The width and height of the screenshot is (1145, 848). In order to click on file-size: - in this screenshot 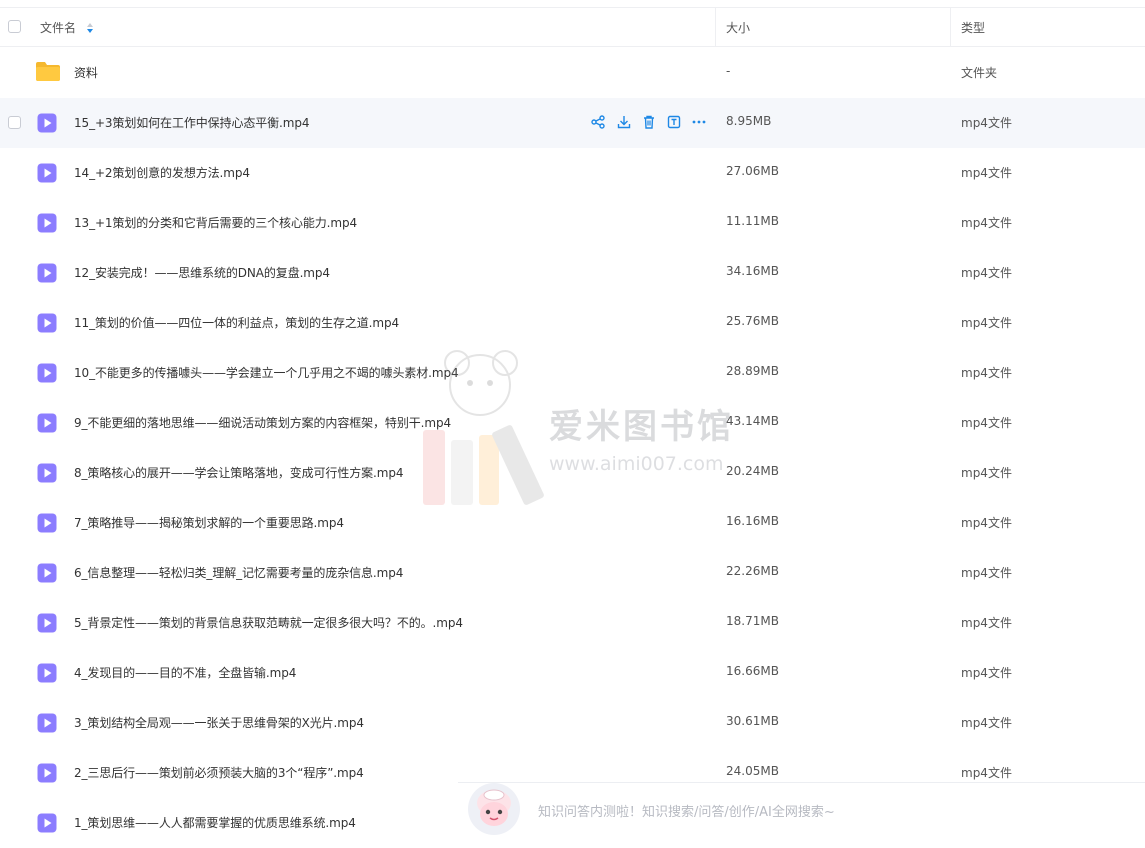, I will do `click(728, 71)`.